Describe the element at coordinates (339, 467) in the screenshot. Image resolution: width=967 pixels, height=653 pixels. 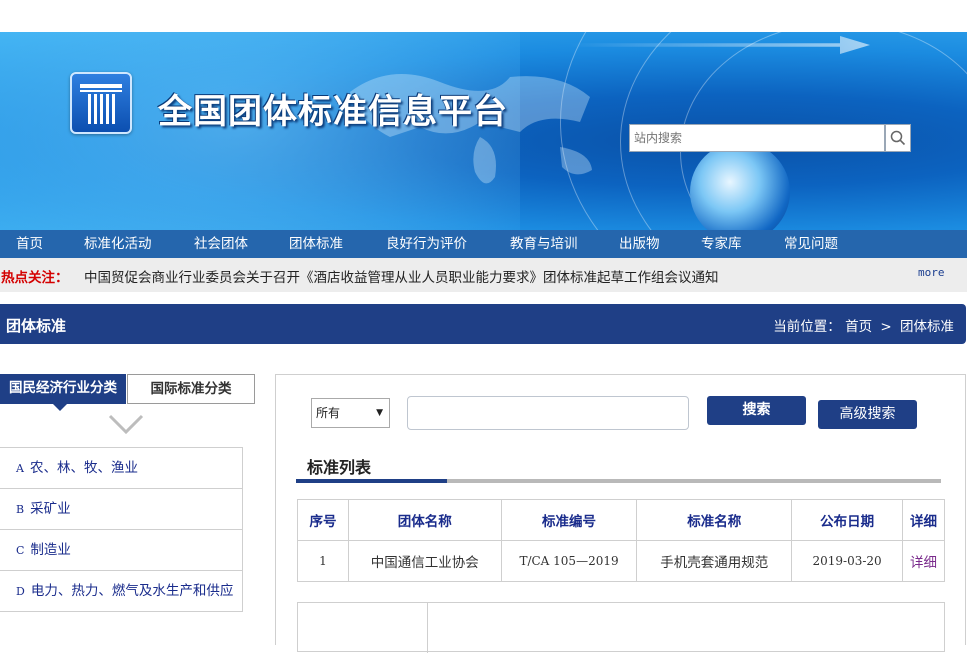
I see `list-title: 标准列表` at that location.